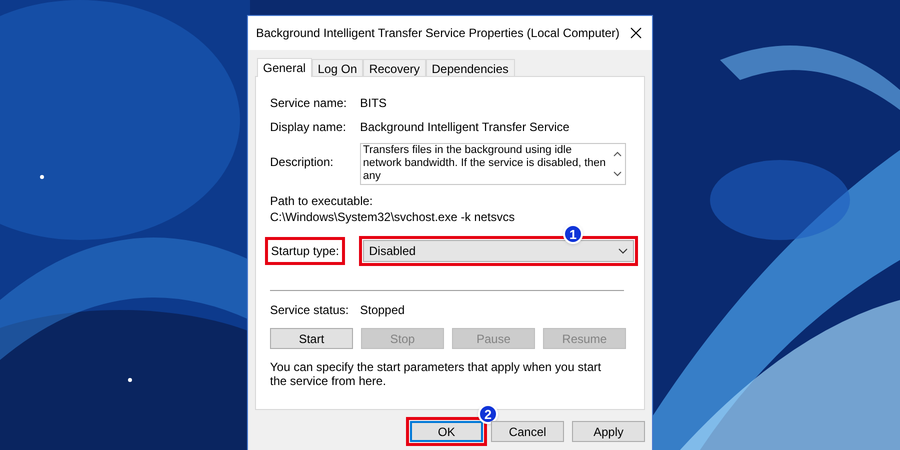 This screenshot has width=900, height=450. Describe the element at coordinates (321, 201) in the screenshot. I see `field-label: Path to executable:` at that location.